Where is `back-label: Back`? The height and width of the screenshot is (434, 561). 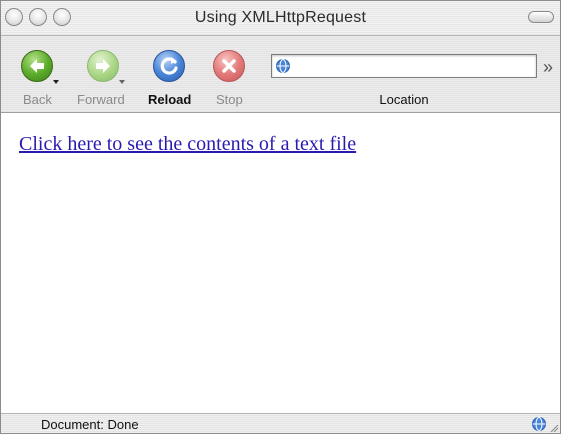
back-label: Back is located at coordinates (37, 99).